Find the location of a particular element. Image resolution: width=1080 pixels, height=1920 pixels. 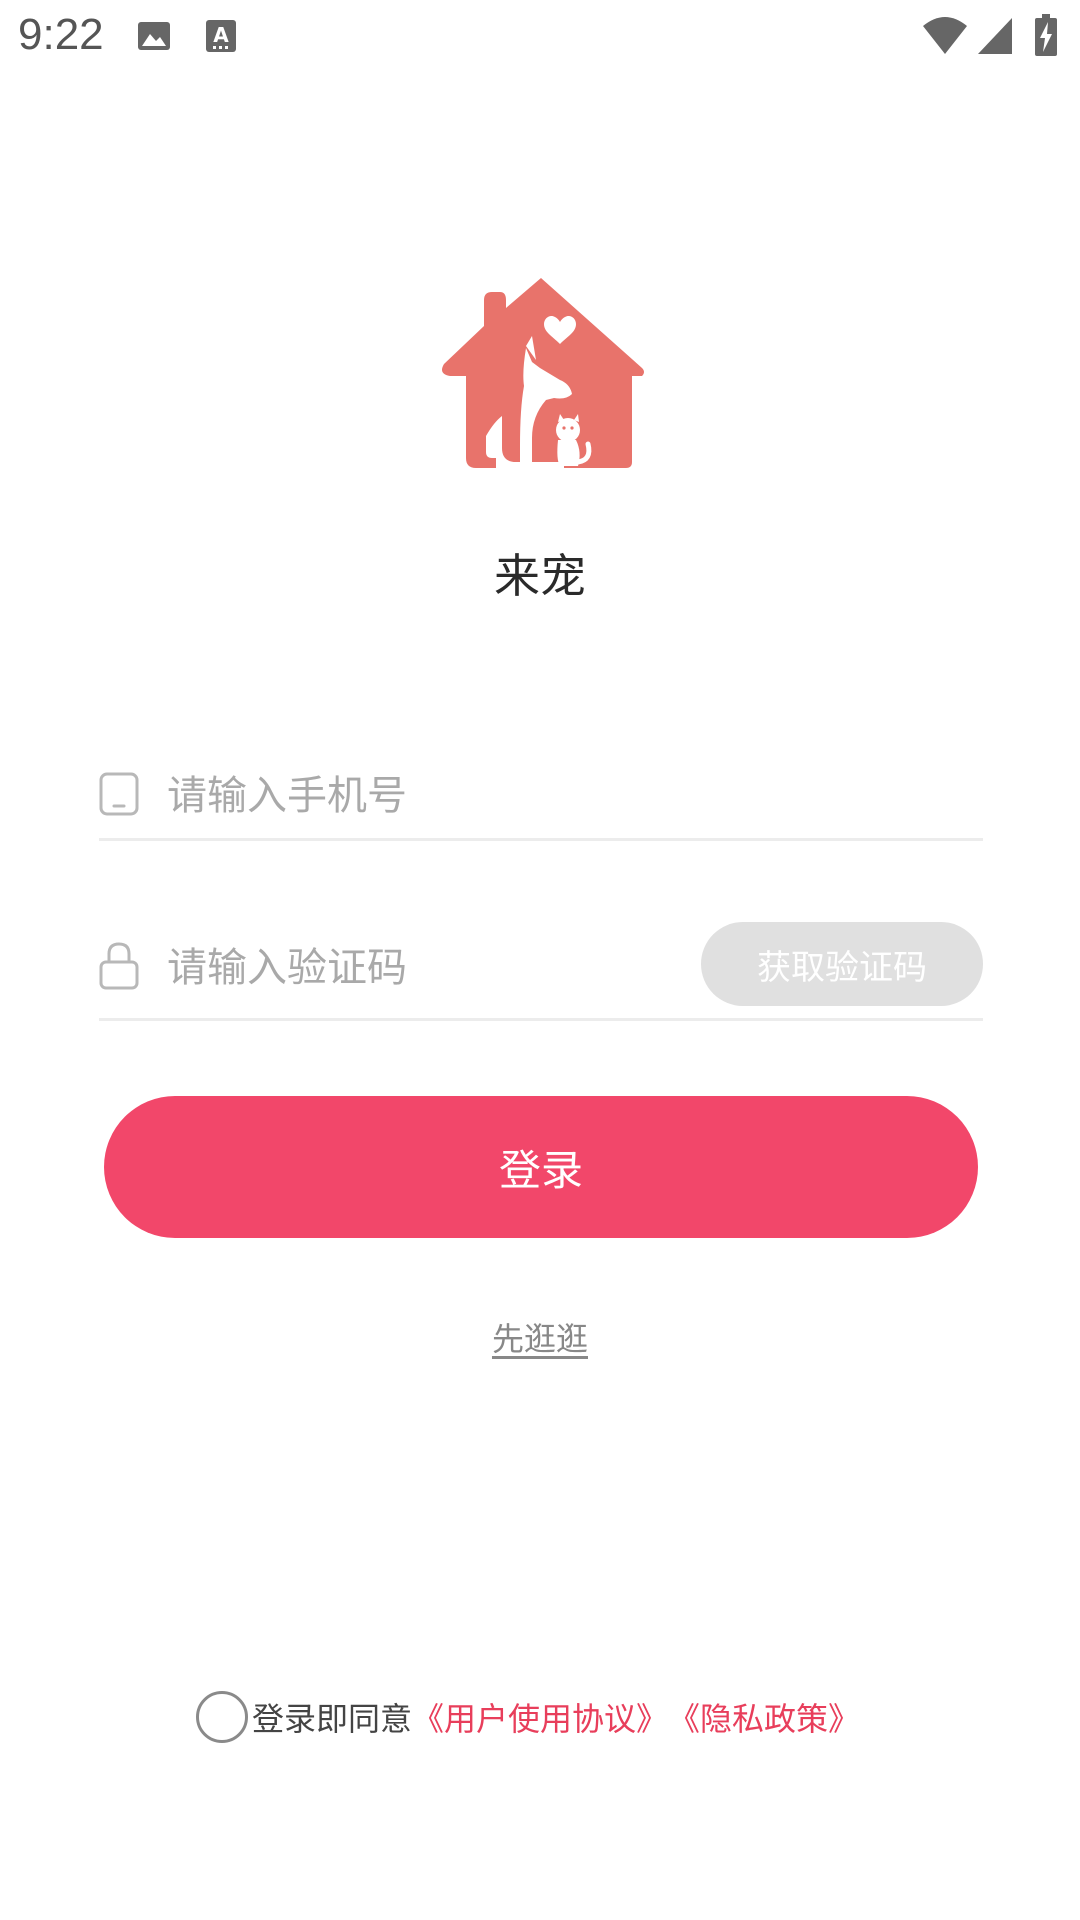

text-a-icon: A is located at coordinates (221, 36).